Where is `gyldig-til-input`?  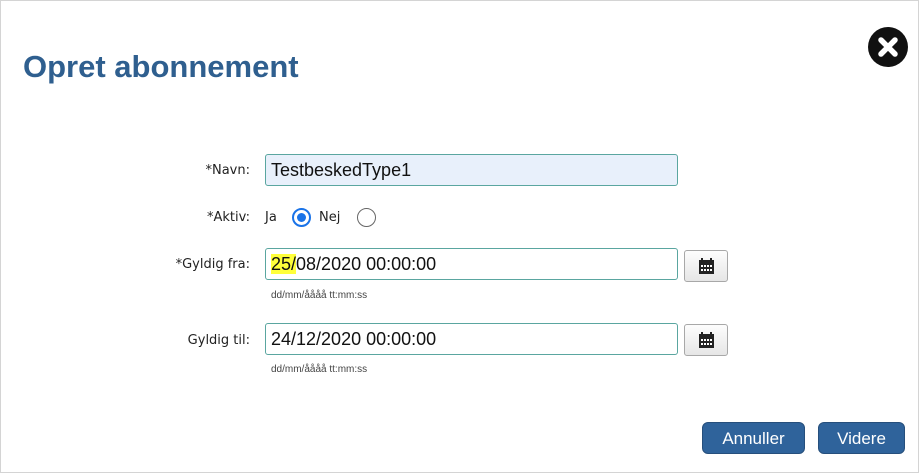
gyldig-til-input is located at coordinates (471, 339).